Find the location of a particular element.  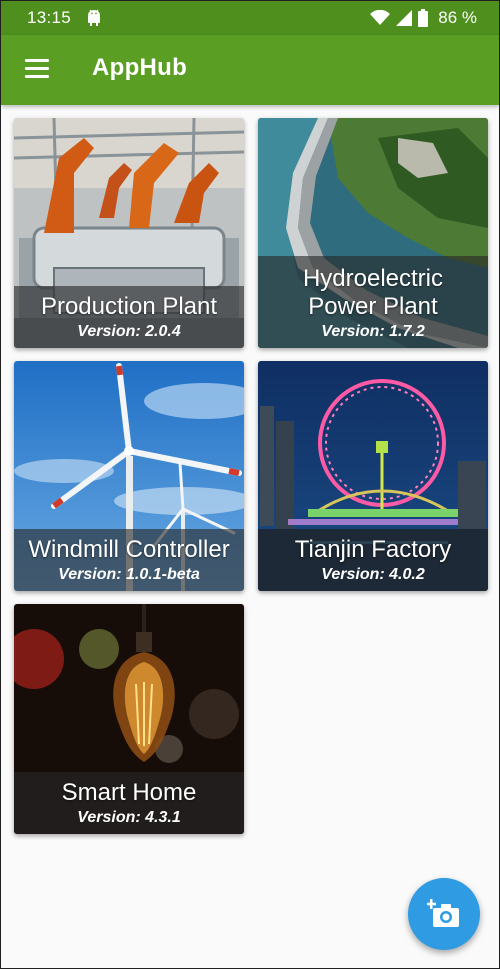

card-version: Version: 4.0.2 is located at coordinates (373, 574).